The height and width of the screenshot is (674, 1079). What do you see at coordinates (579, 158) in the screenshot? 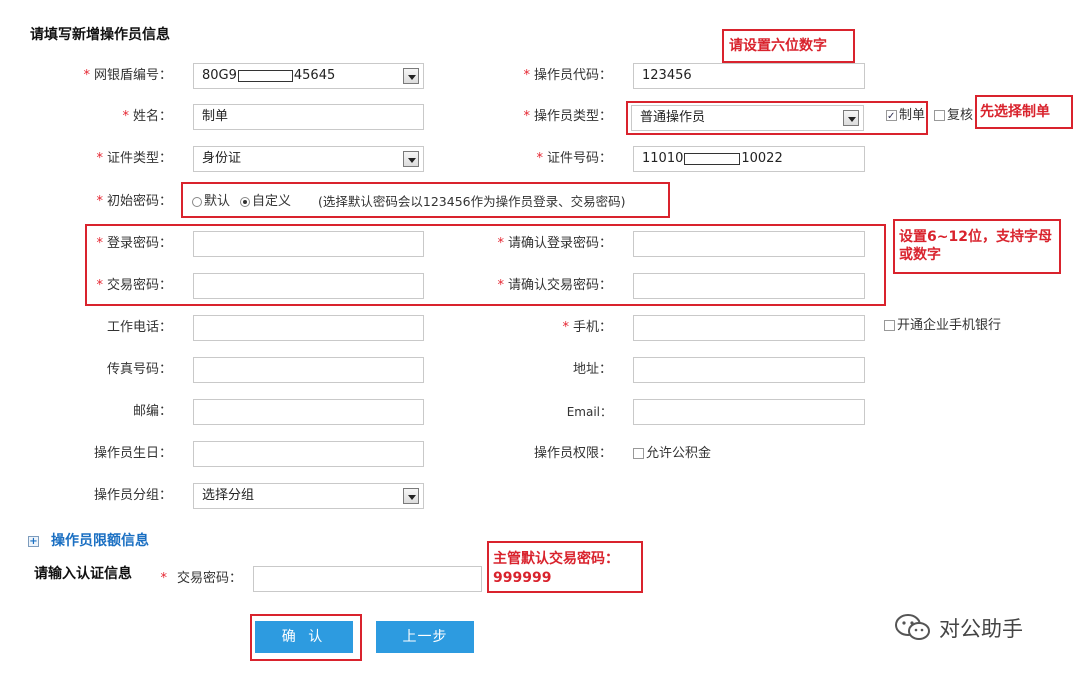
I see `id-number-label-text: 证件号码：` at bounding box center [579, 158].